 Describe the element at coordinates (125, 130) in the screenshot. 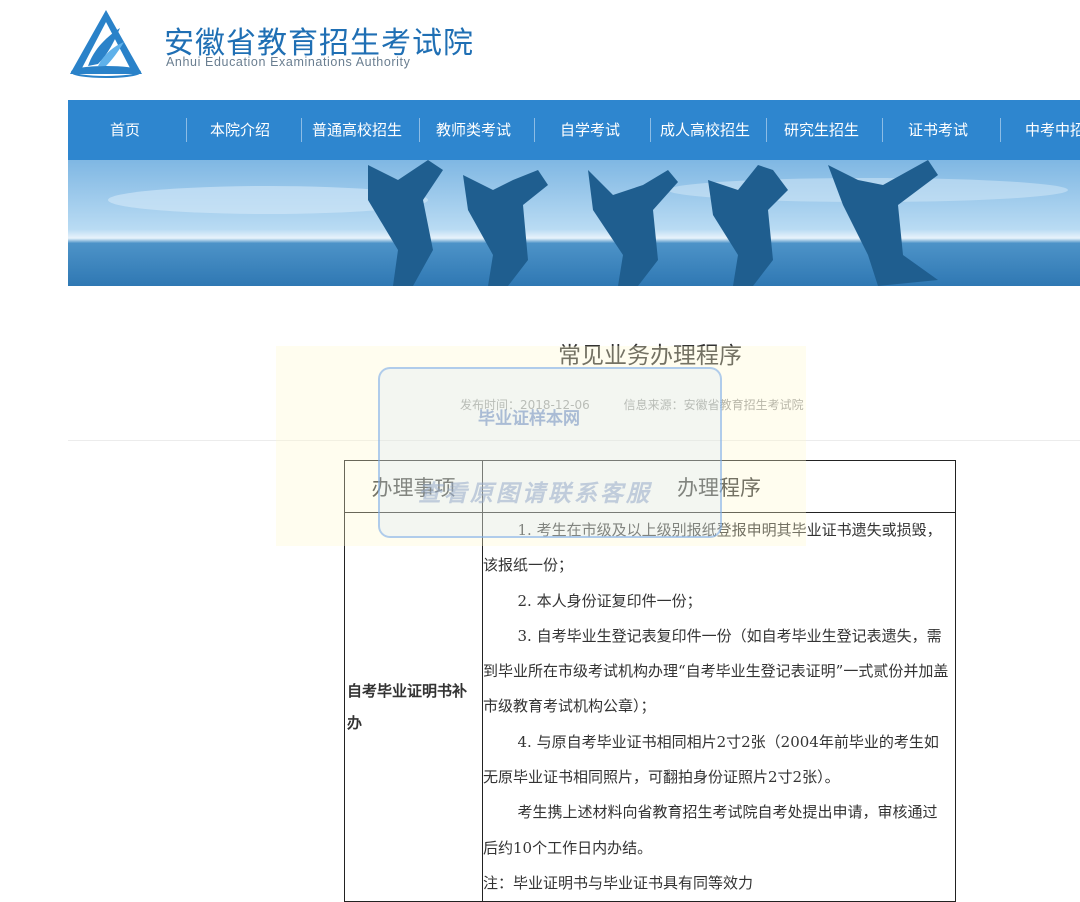

I see `nav-item-home: 首页` at that location.